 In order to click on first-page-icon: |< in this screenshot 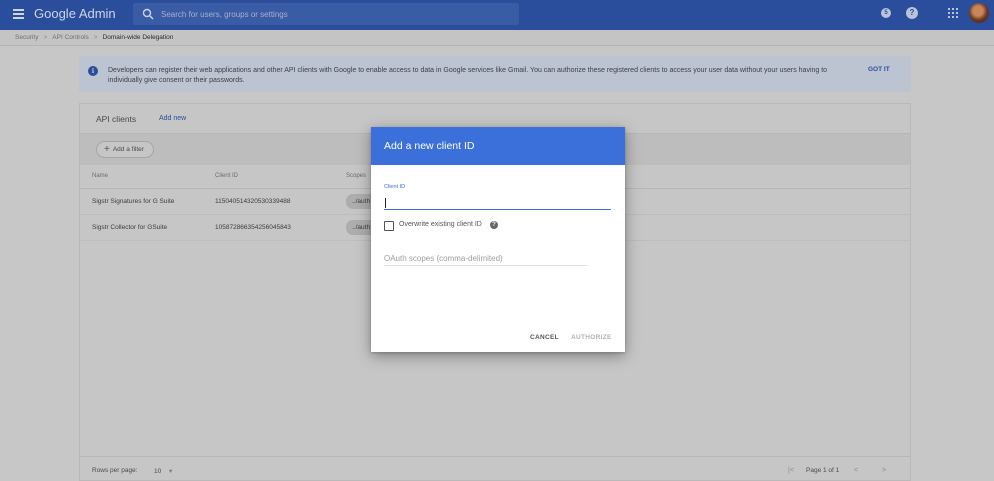, I will do `click(791, 470)`.